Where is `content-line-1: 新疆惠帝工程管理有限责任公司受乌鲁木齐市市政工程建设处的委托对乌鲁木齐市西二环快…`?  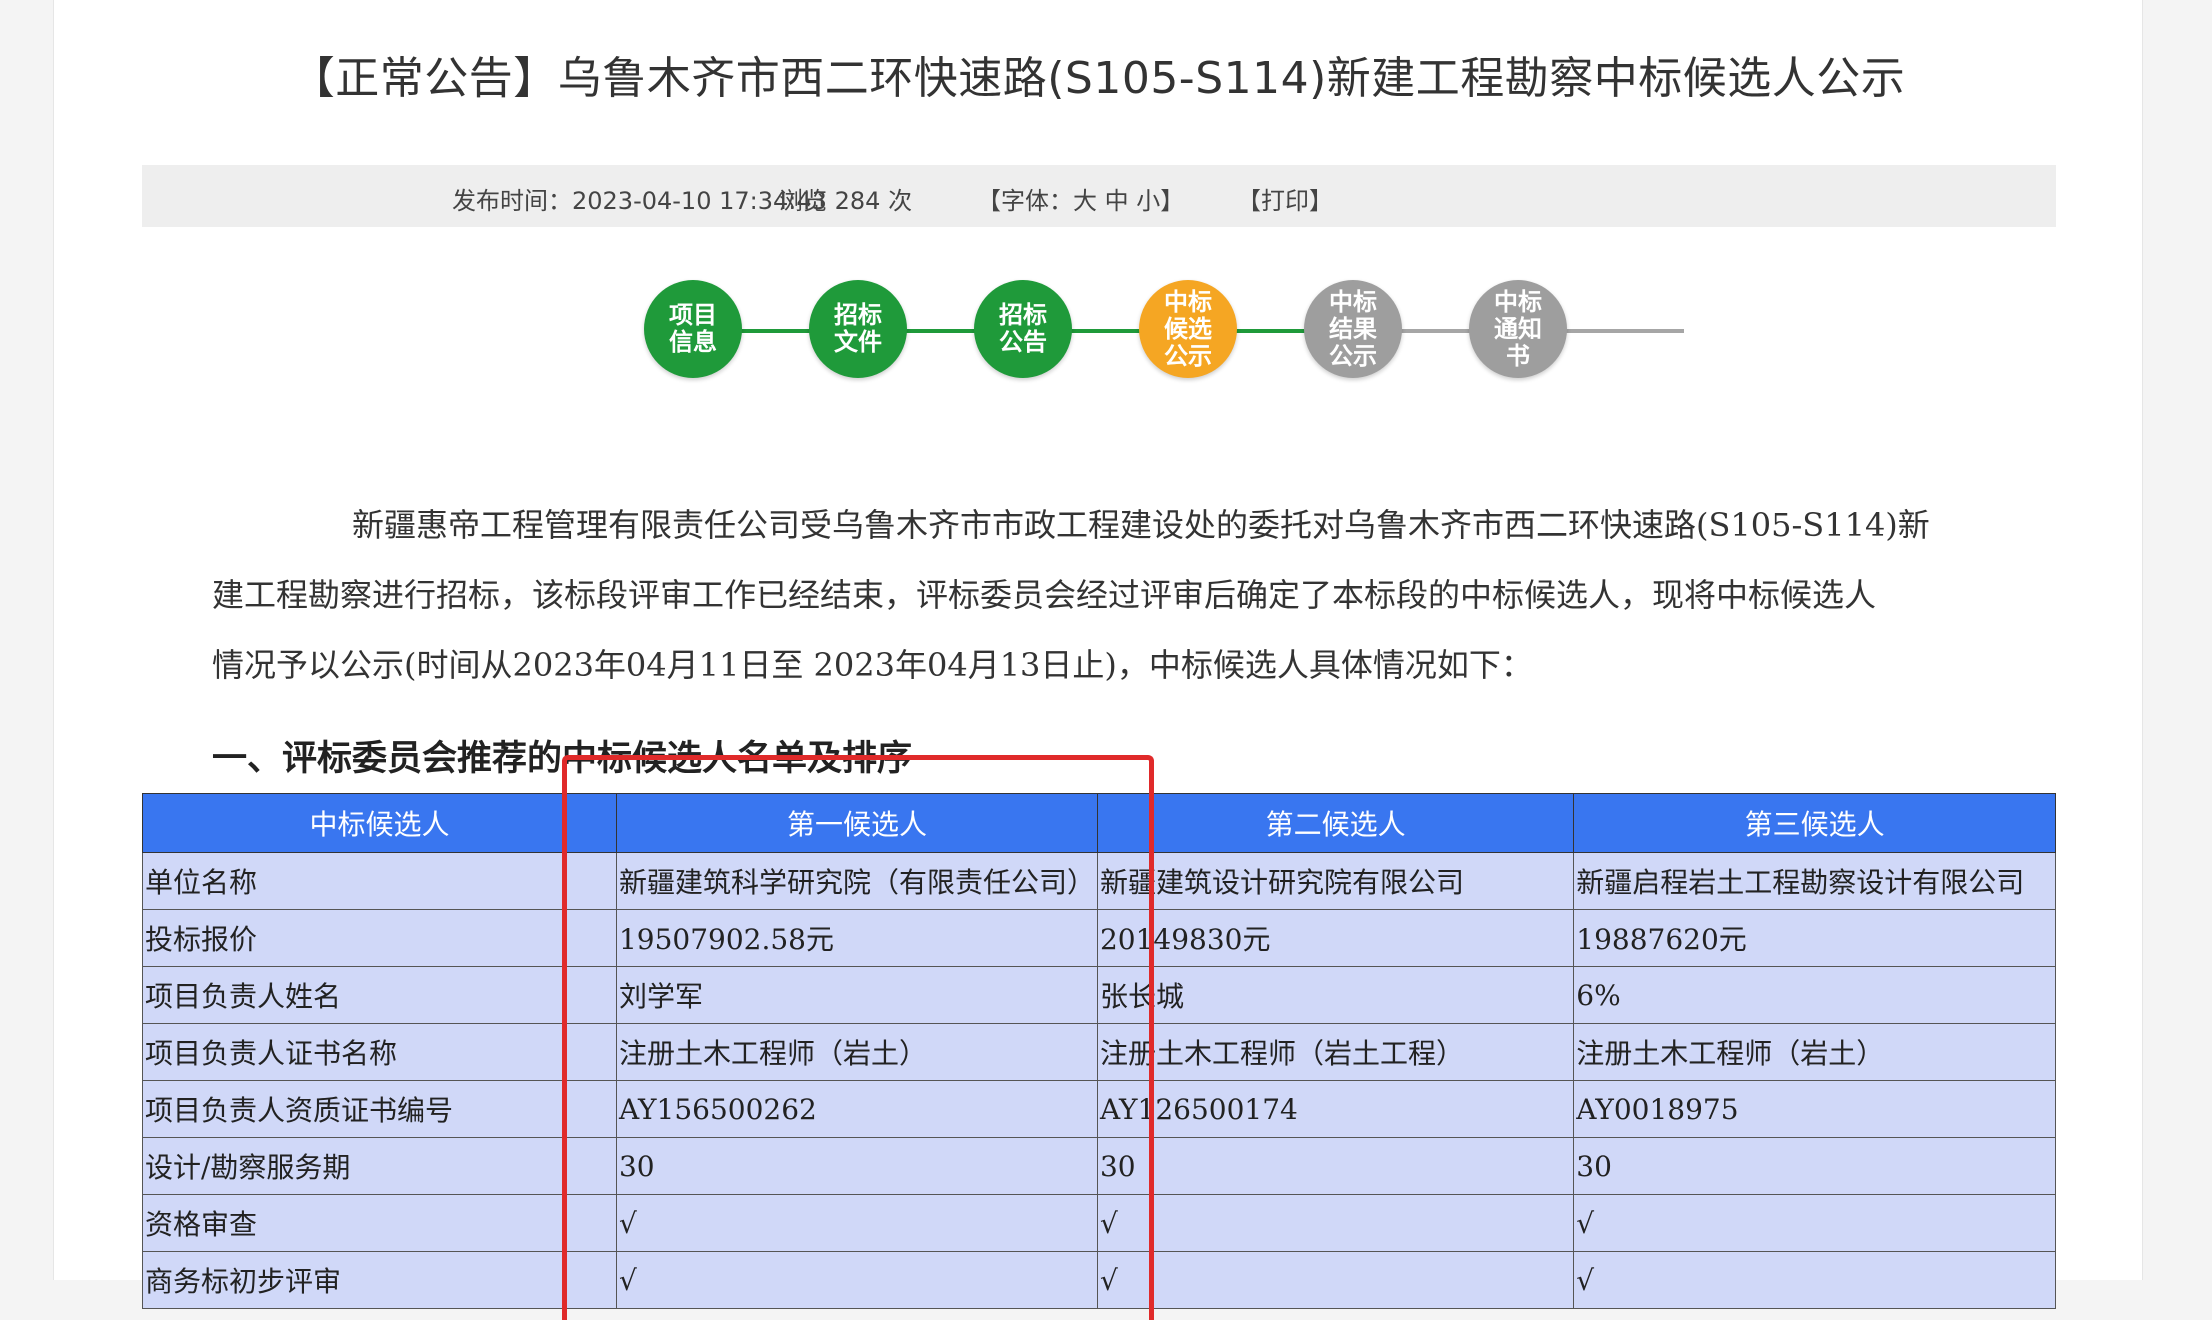
content-line-1: 新疆惠帝工程管理有限责任公司受乌鲁木齐市市政工程建设处的委托对乌鲁木齐市西二环快… is located at coordinates (1141, 525).